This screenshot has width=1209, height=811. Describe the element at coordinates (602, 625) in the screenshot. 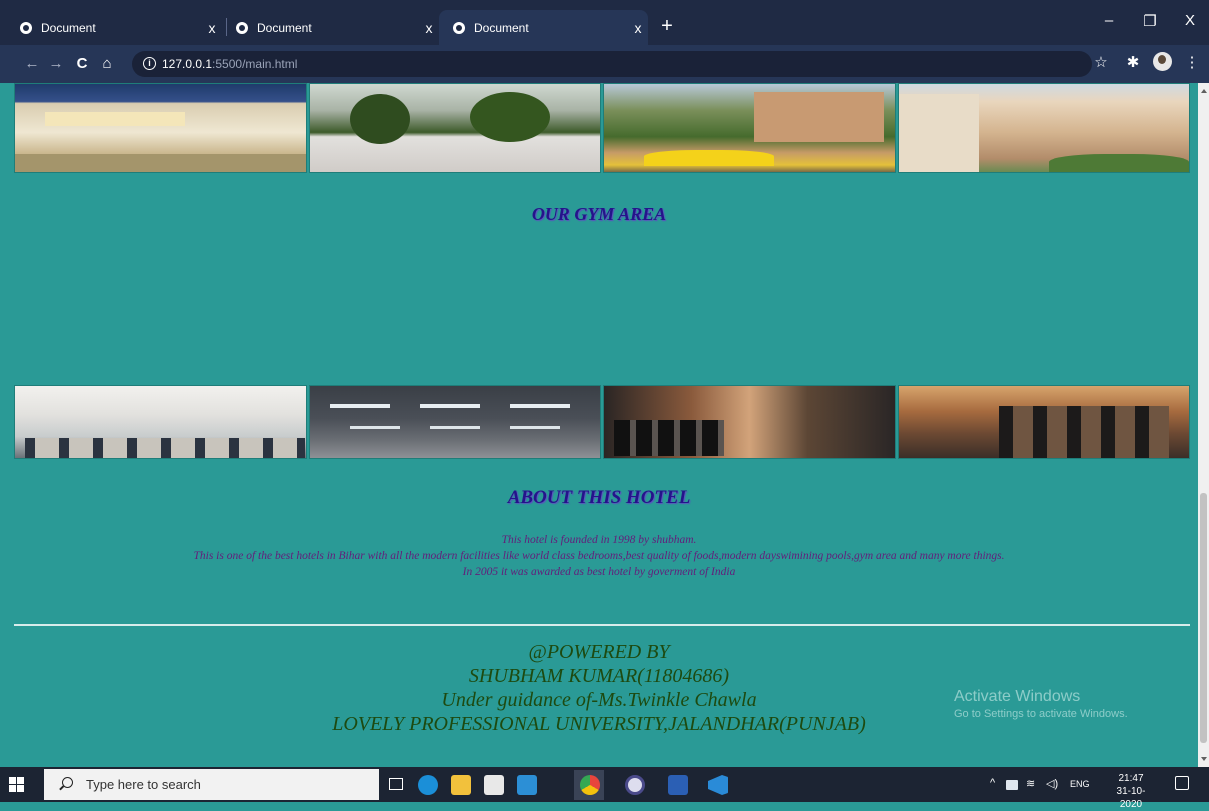

I see `horizontal-rule` at that location.